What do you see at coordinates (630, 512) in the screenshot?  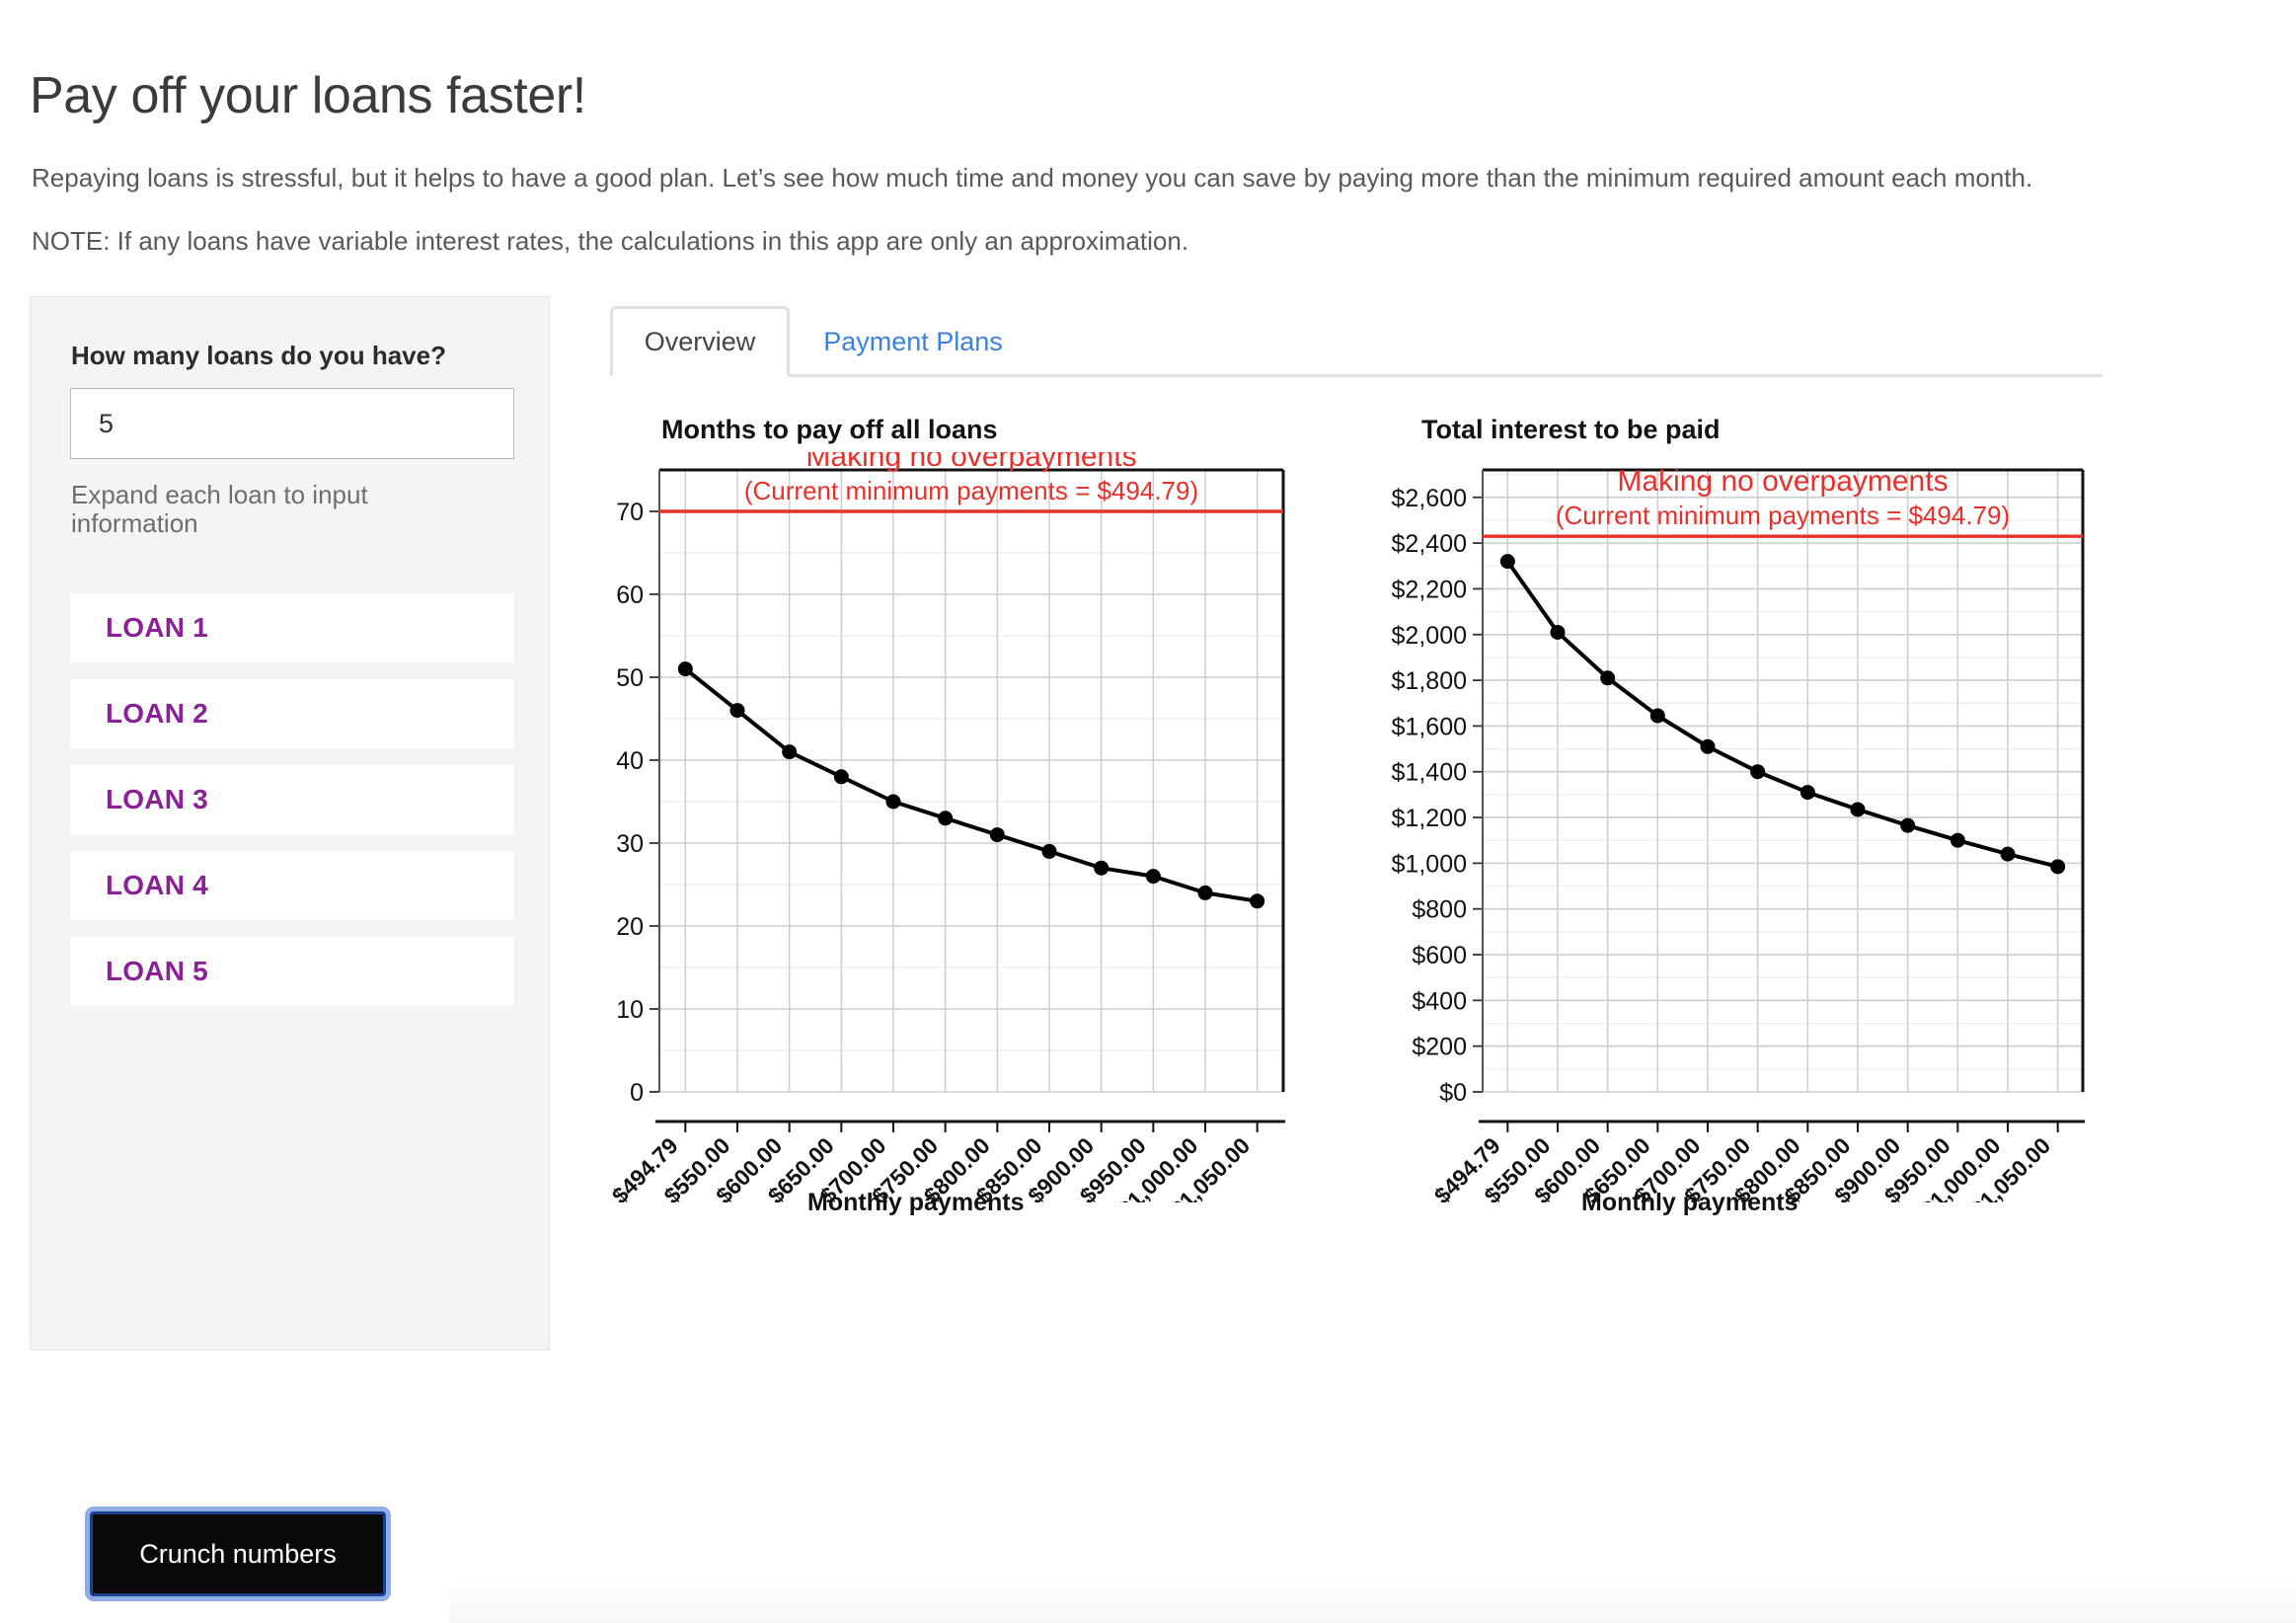 I see `svg-text: 70` at bounding box center [630, 512].